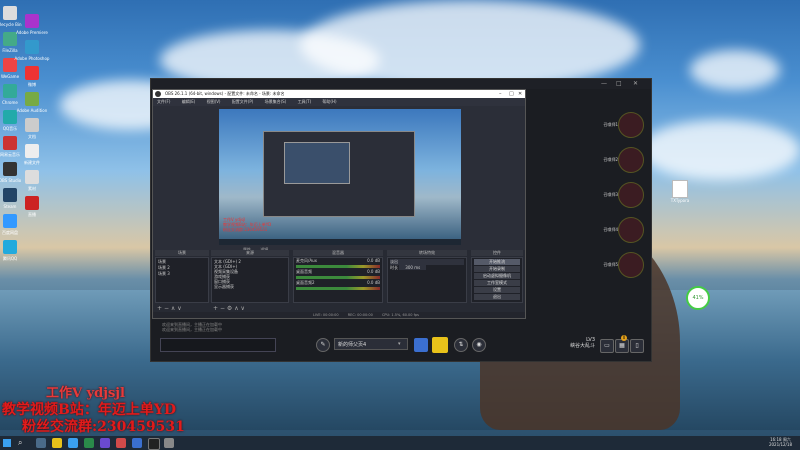 Image resolution: width=800 pixels, height=450 pixels. What do you see at coordinates (680, 191) in the screenshot?
I see `desktop-file-icon: TXTypora` at bounding box center [680, 191].